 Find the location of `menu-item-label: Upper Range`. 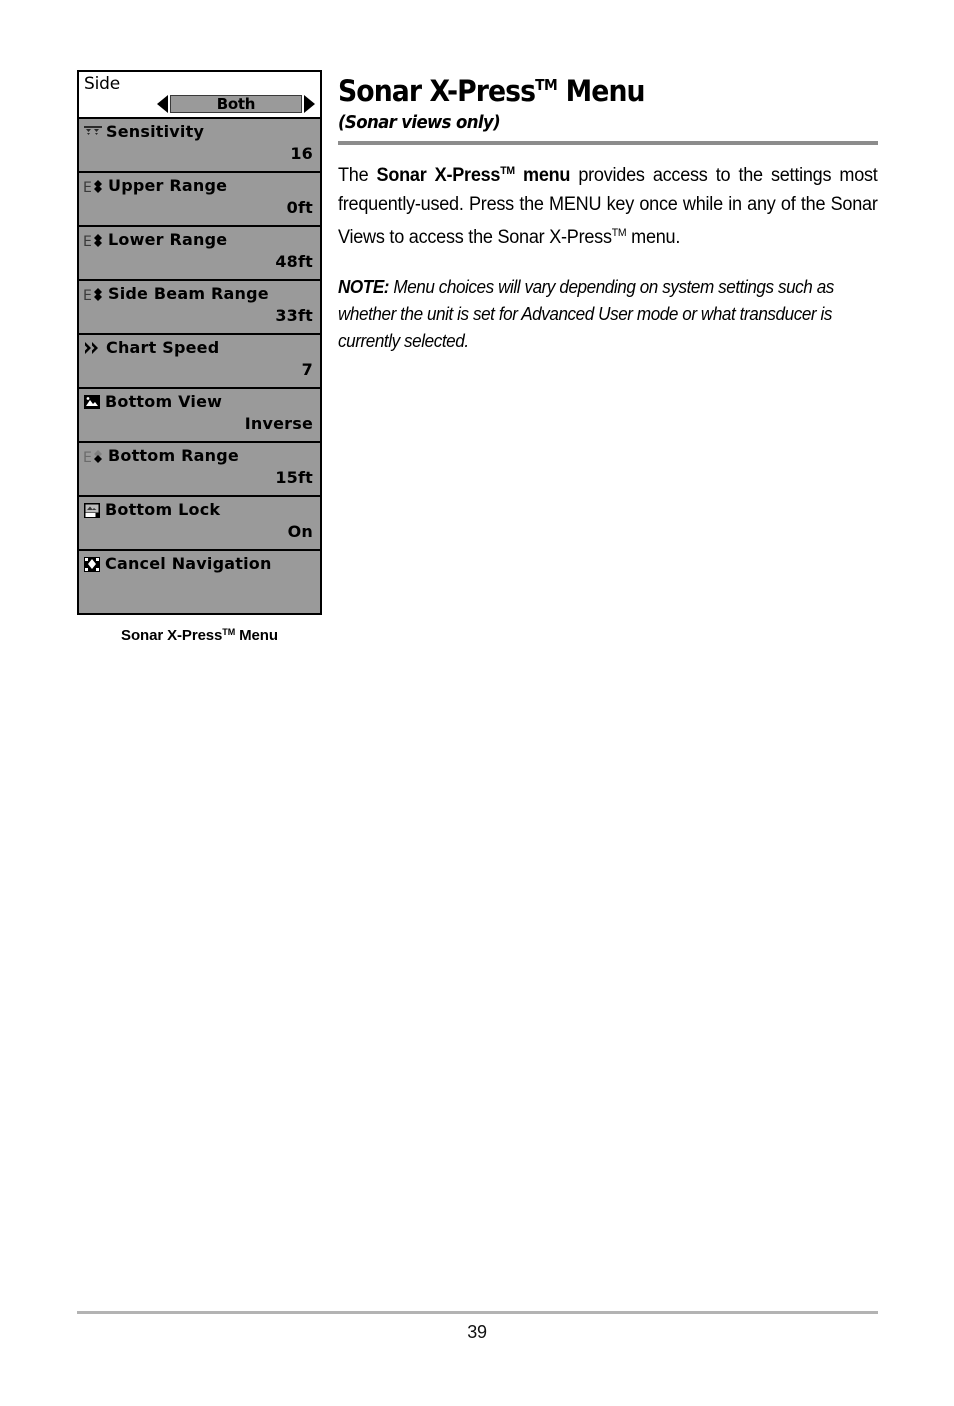

menu-item-label: Upper Range is located at coordinates (168, 185).